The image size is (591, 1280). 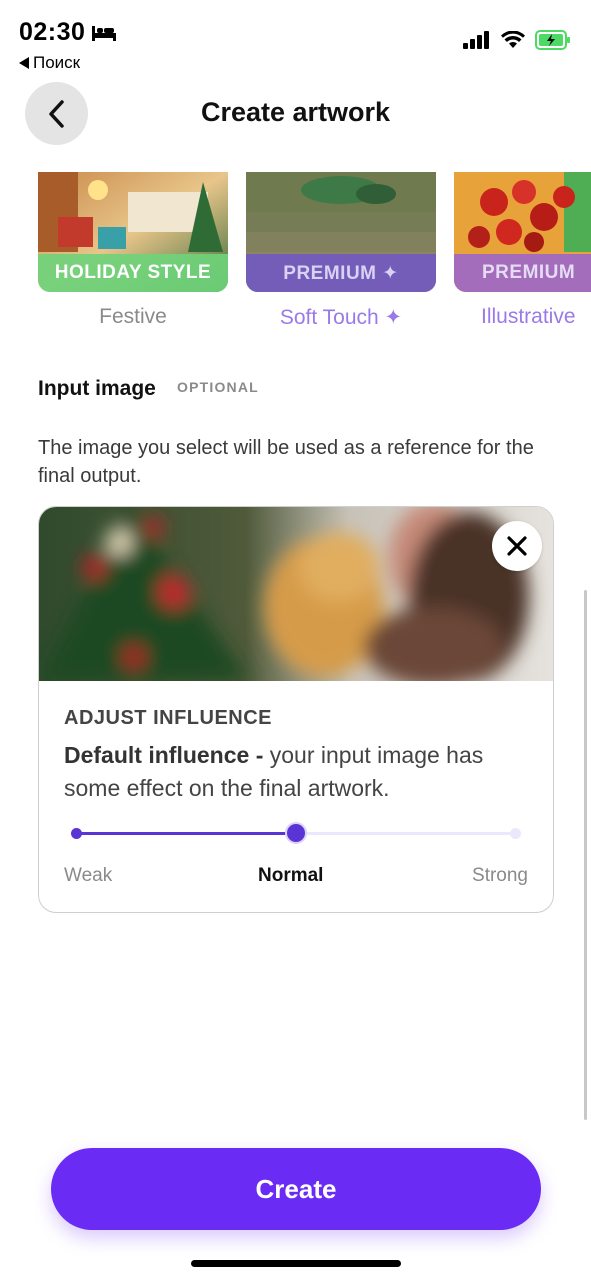 I want to click on back-to-app-link: Поиск, so click(x=49, y=63).